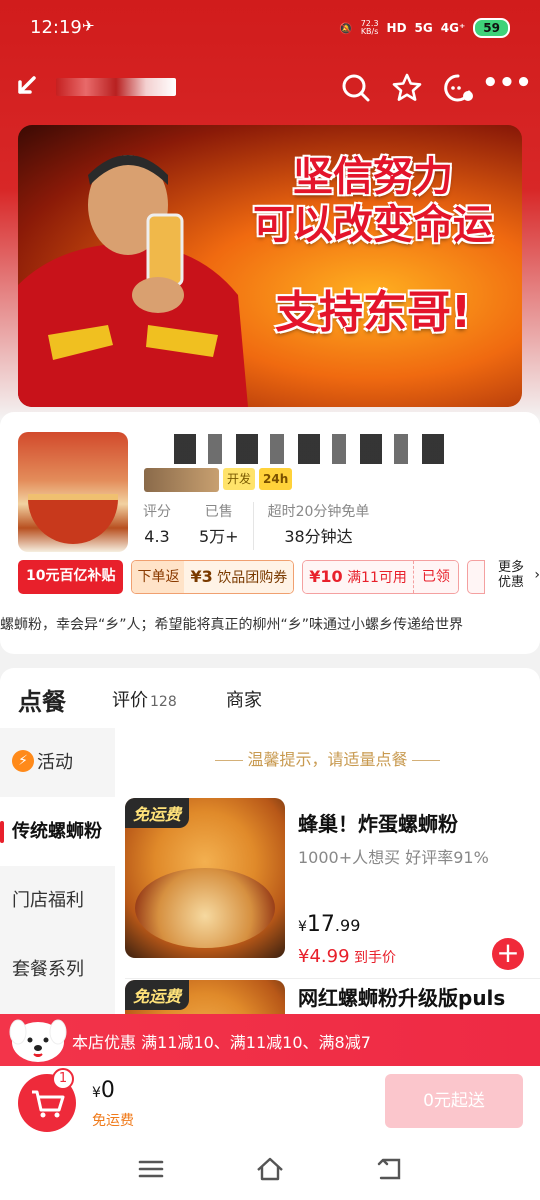 The width and height of the screenshot is (540, 1200). I want to click on cart-bar: 1 ¥0 免运费 0元起送, so click(270, 1103).